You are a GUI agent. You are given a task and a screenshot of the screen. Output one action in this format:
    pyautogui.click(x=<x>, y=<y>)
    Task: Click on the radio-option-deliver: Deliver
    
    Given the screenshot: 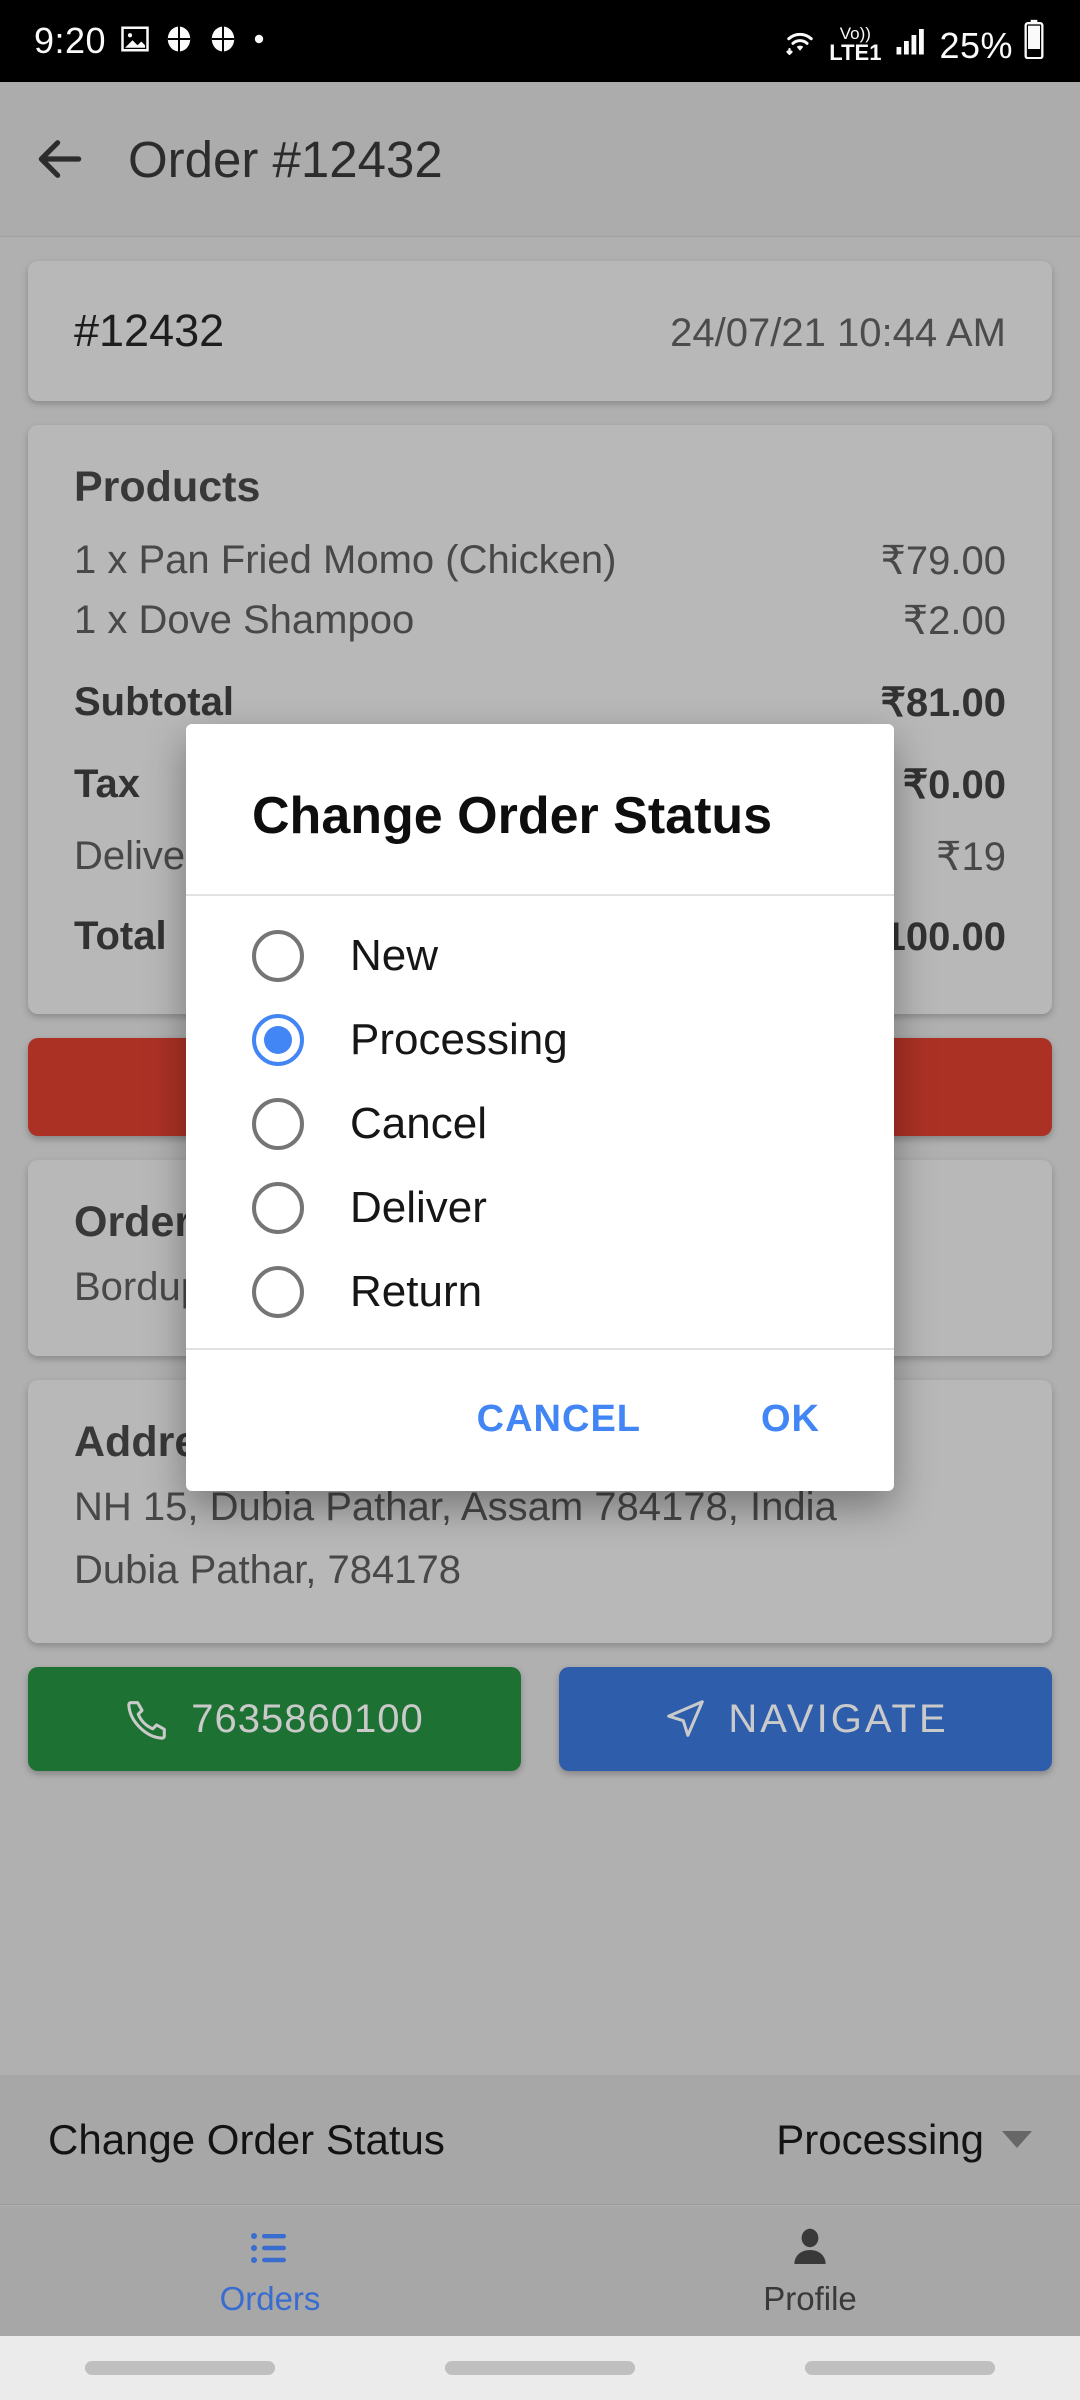 What is the action you would take?
    pyautogui.click(x=540, y=1208)
    